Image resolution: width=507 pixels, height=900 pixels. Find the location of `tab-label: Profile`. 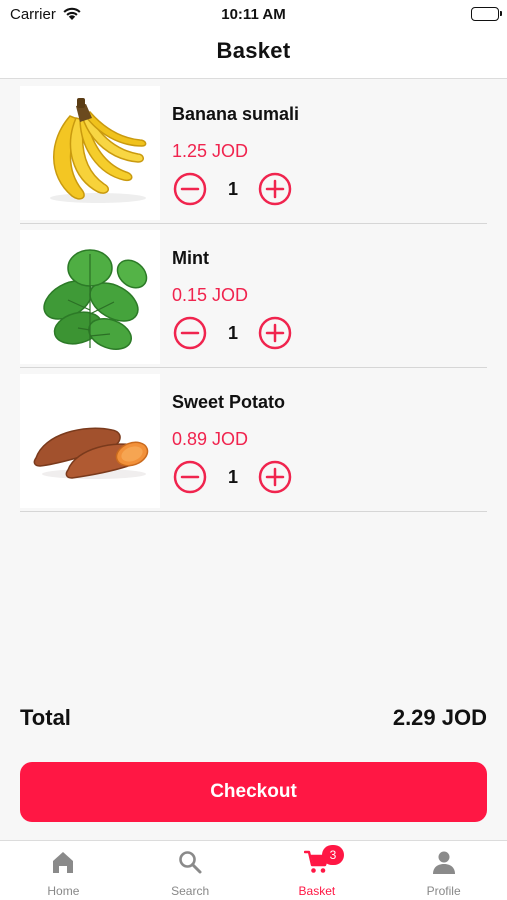

tab-label: Profile is located at coordinates (443, 891).